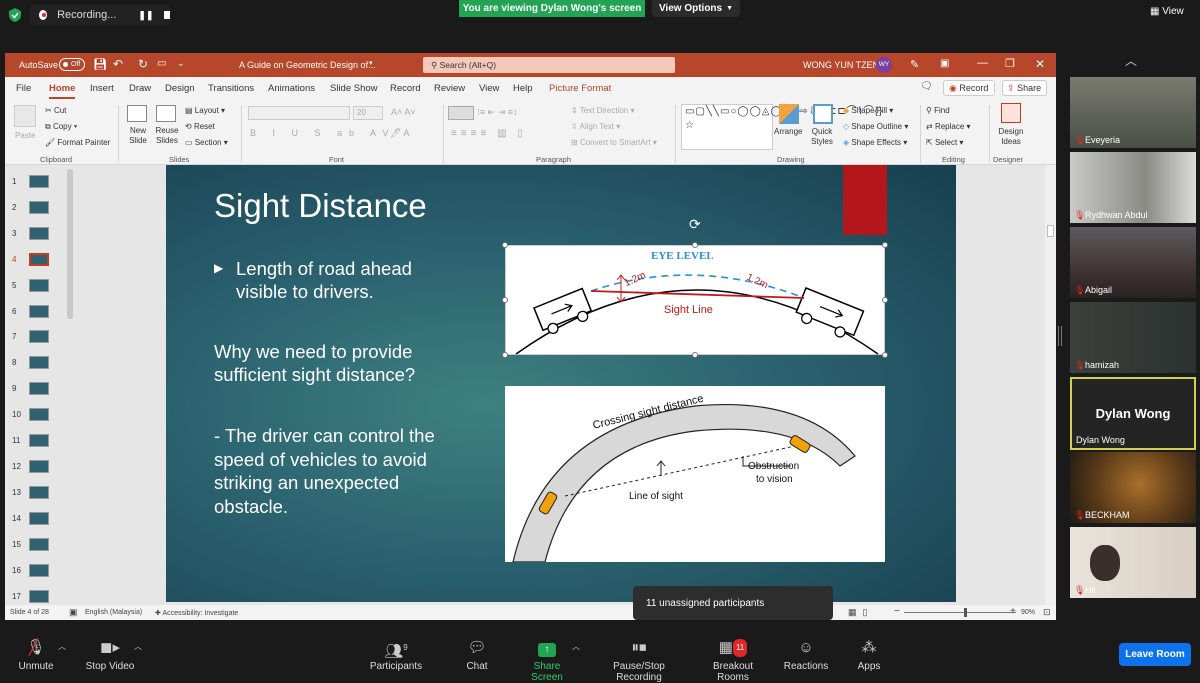 This screenshot has height=683, width=1200. Describe the element at coordinates (39, 261) in the screenshot. I see `thumbnail-item-selected: 4` at that location.